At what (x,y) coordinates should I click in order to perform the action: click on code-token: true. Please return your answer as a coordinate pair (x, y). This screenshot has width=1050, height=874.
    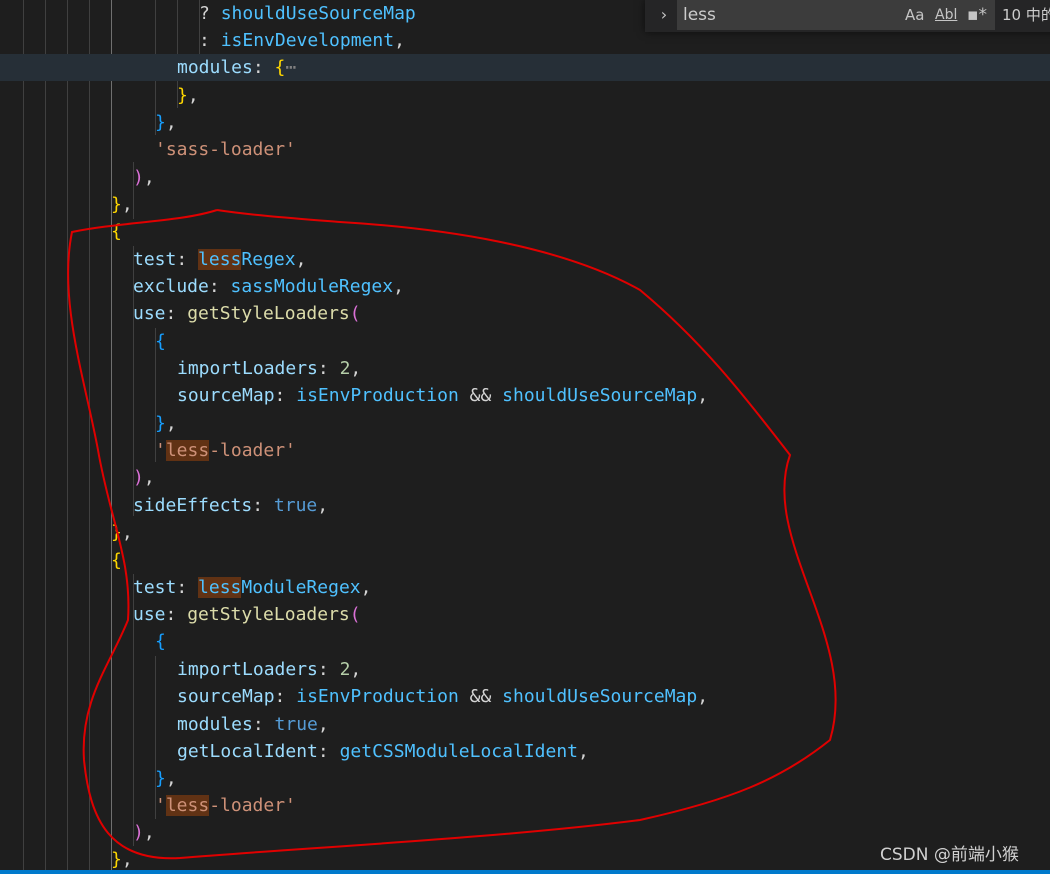
    Looking at the image, I should click on (295, 505).